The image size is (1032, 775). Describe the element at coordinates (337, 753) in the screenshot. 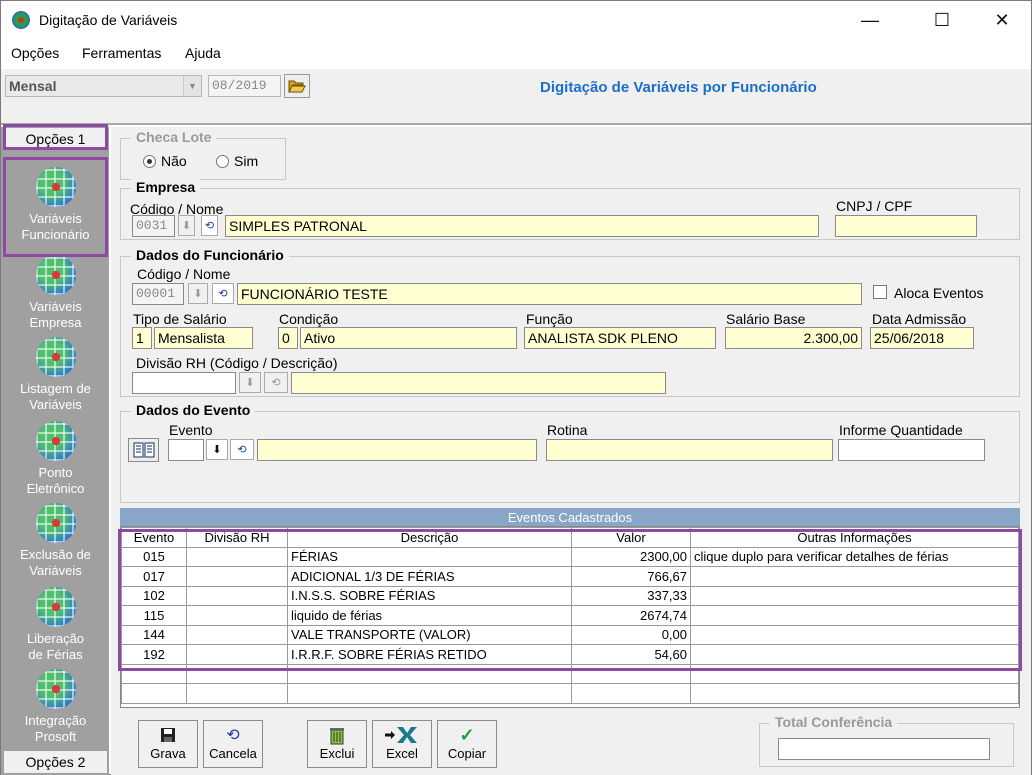

I see `exclui-label: Exclui` at that location.